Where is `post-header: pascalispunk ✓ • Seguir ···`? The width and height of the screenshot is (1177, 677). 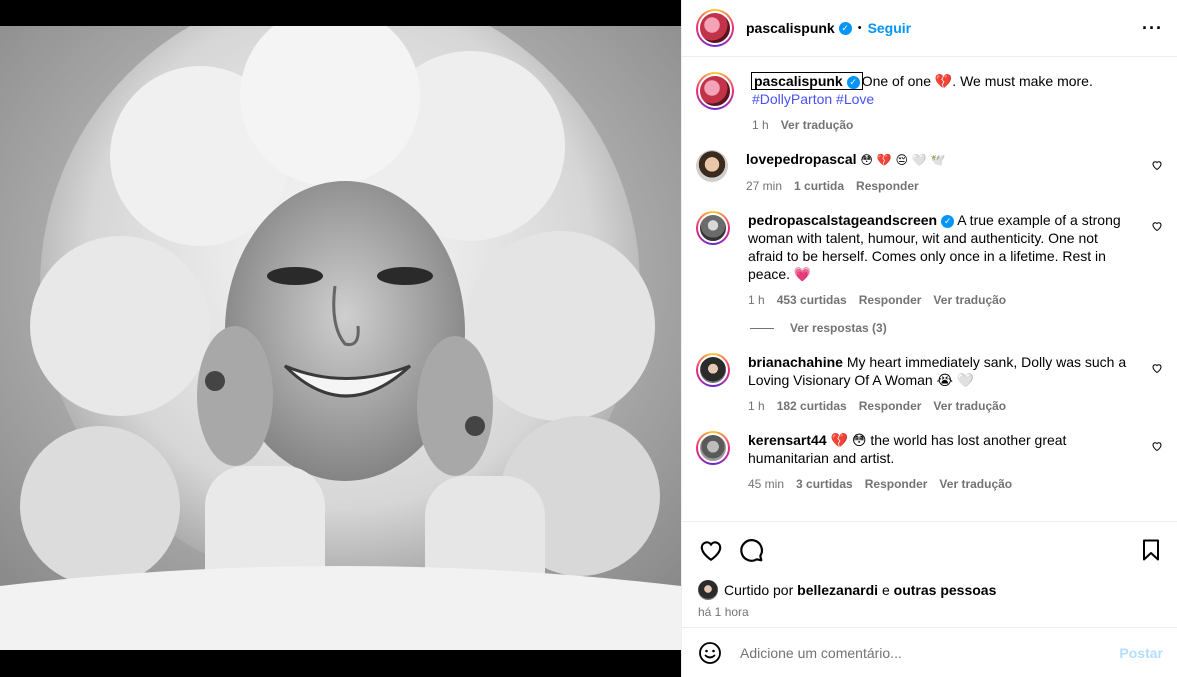
post-header: pascalispunk ✓ • Seguir ··· is located at coordinates (929, 28).